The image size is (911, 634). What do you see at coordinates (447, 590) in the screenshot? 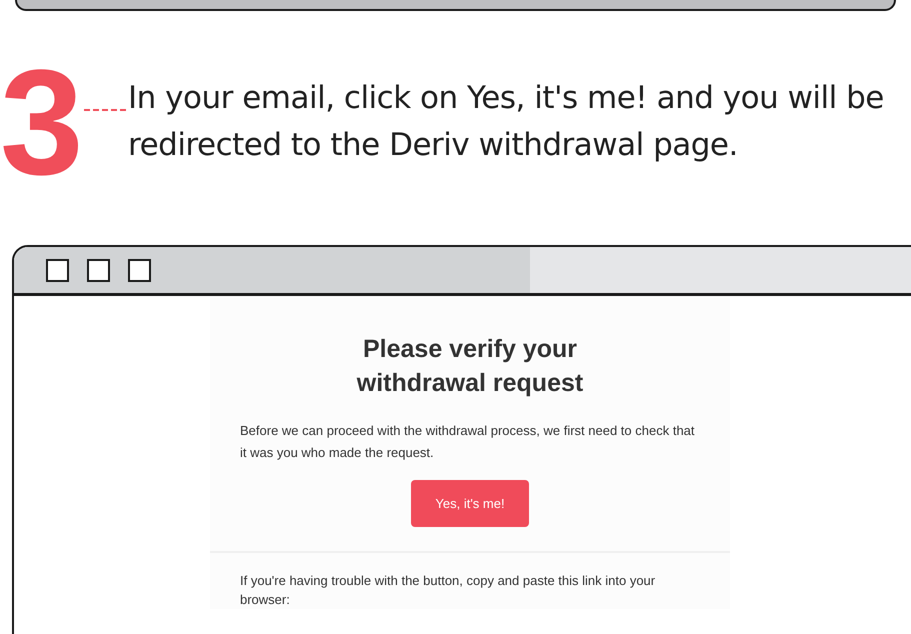
I see `email-fallback-text: If you're having trouble with the button, copy and paste this link into your browser:` at bounding box center [447, 590].